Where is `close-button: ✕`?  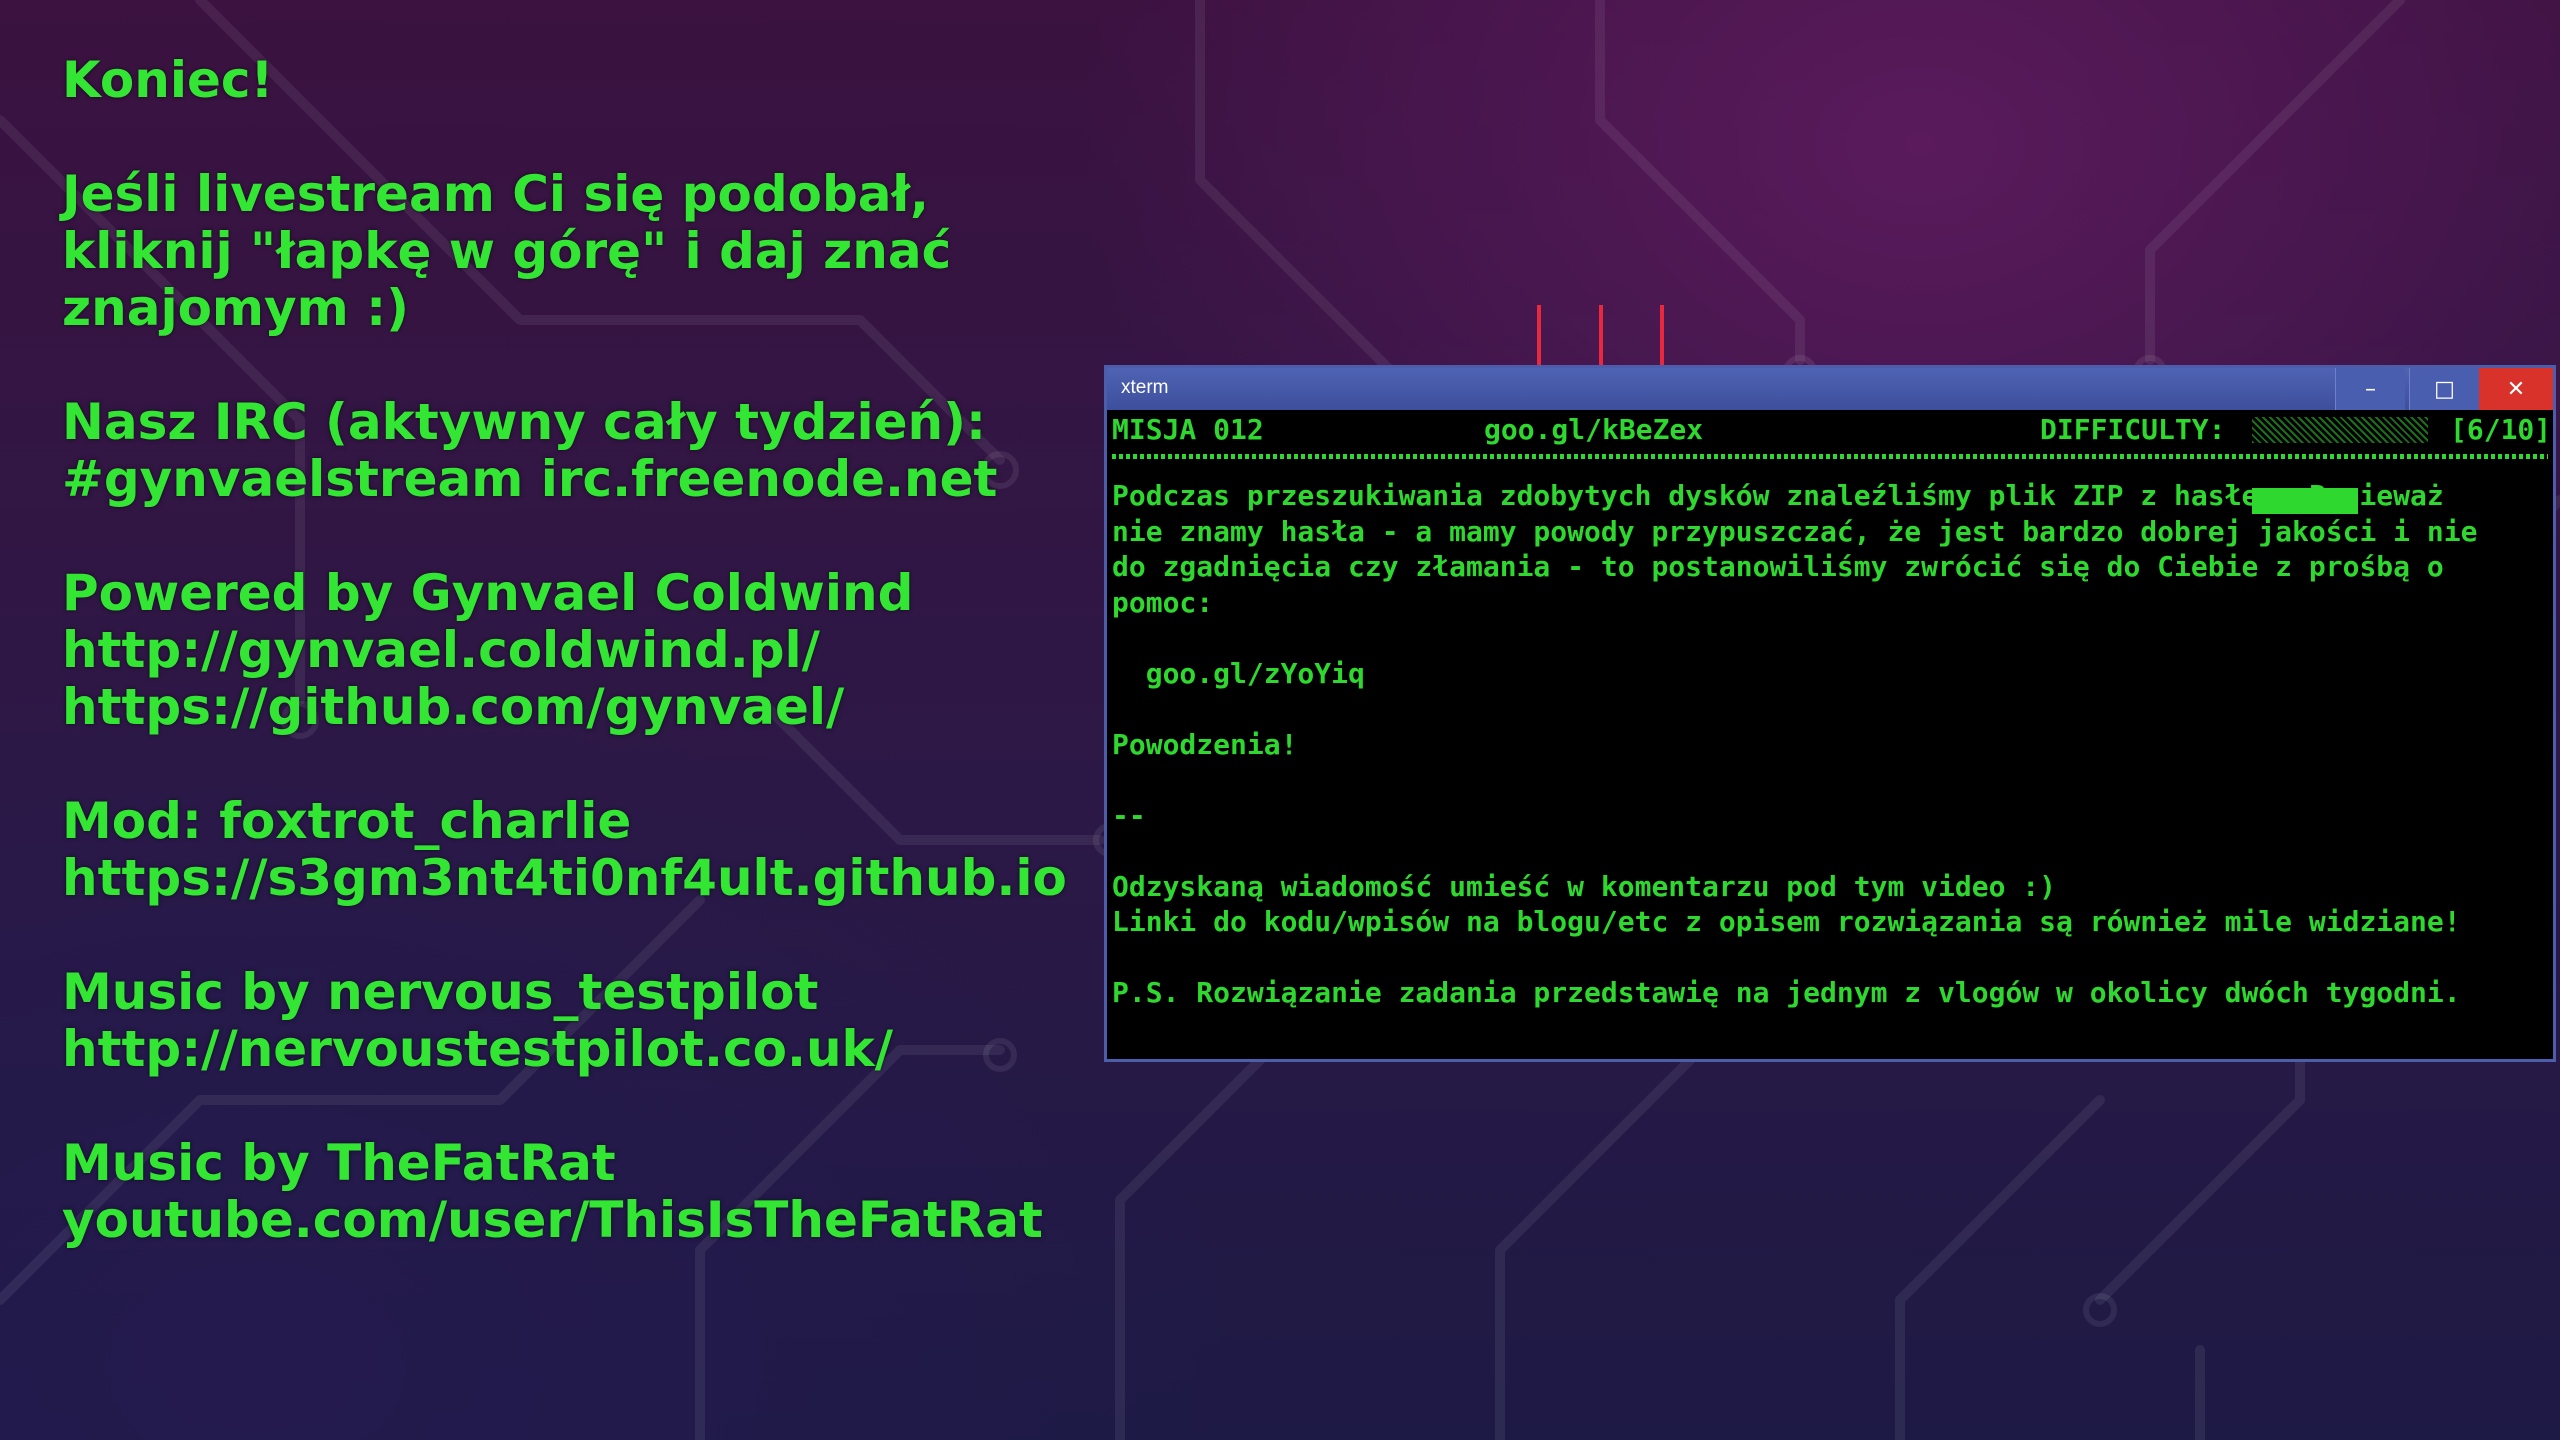
close-button: ✕ is located at coordinates (2516, 389).